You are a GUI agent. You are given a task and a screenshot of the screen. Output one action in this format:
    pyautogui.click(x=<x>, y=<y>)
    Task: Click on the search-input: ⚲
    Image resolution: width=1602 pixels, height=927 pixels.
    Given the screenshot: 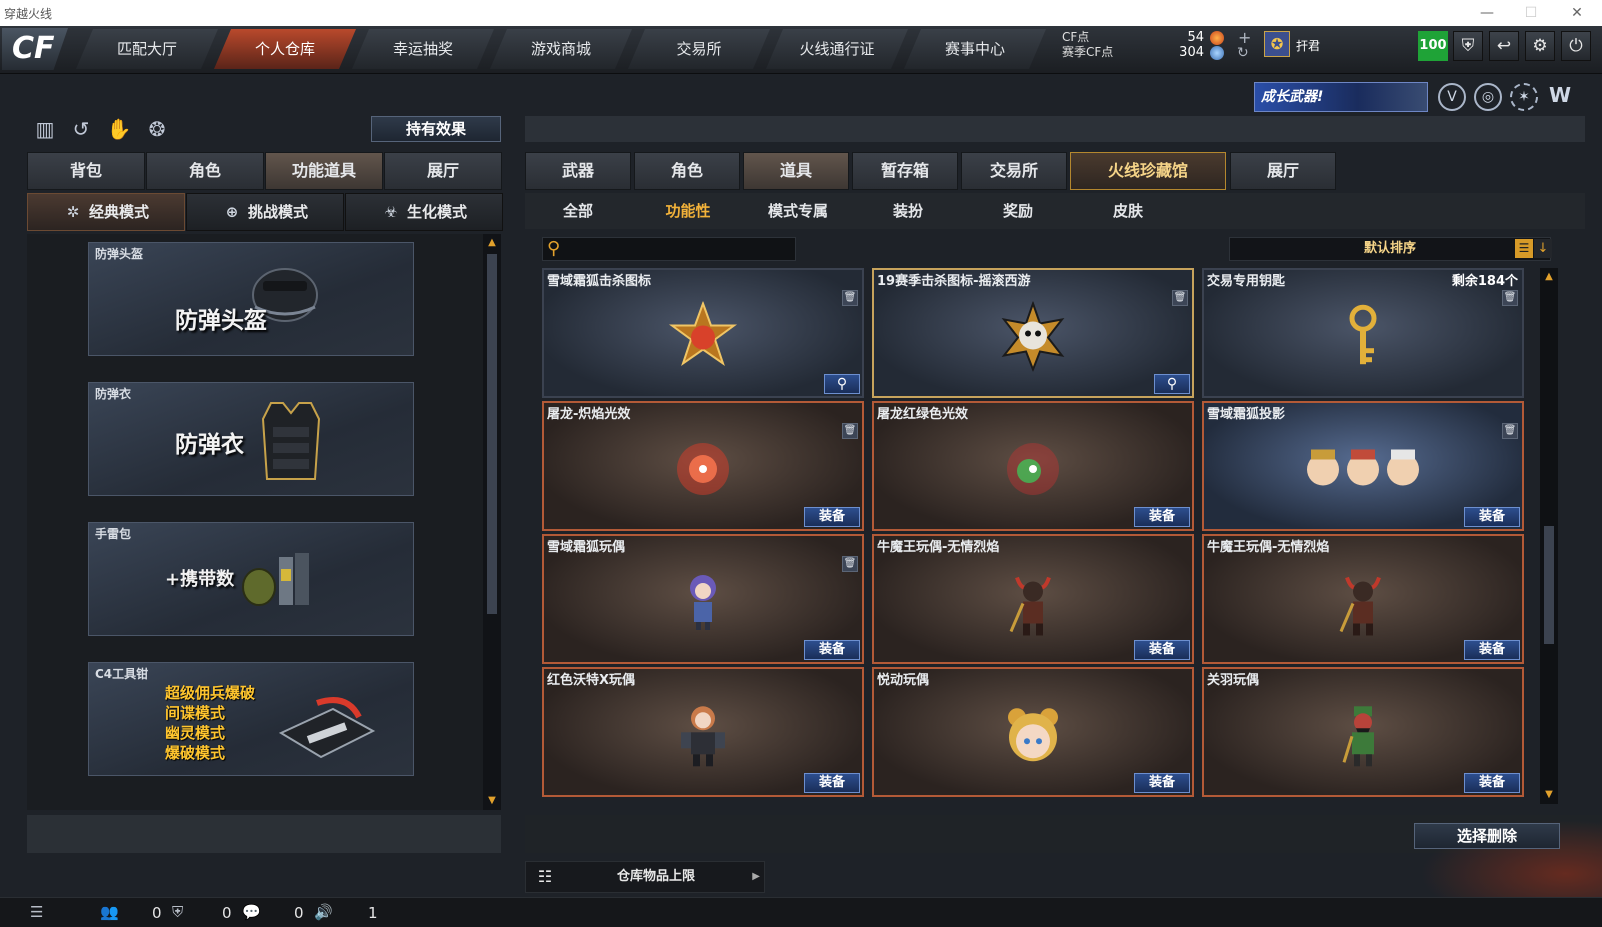 What is the action you would take?
    pyautogui.click(x=669, y=249)
    